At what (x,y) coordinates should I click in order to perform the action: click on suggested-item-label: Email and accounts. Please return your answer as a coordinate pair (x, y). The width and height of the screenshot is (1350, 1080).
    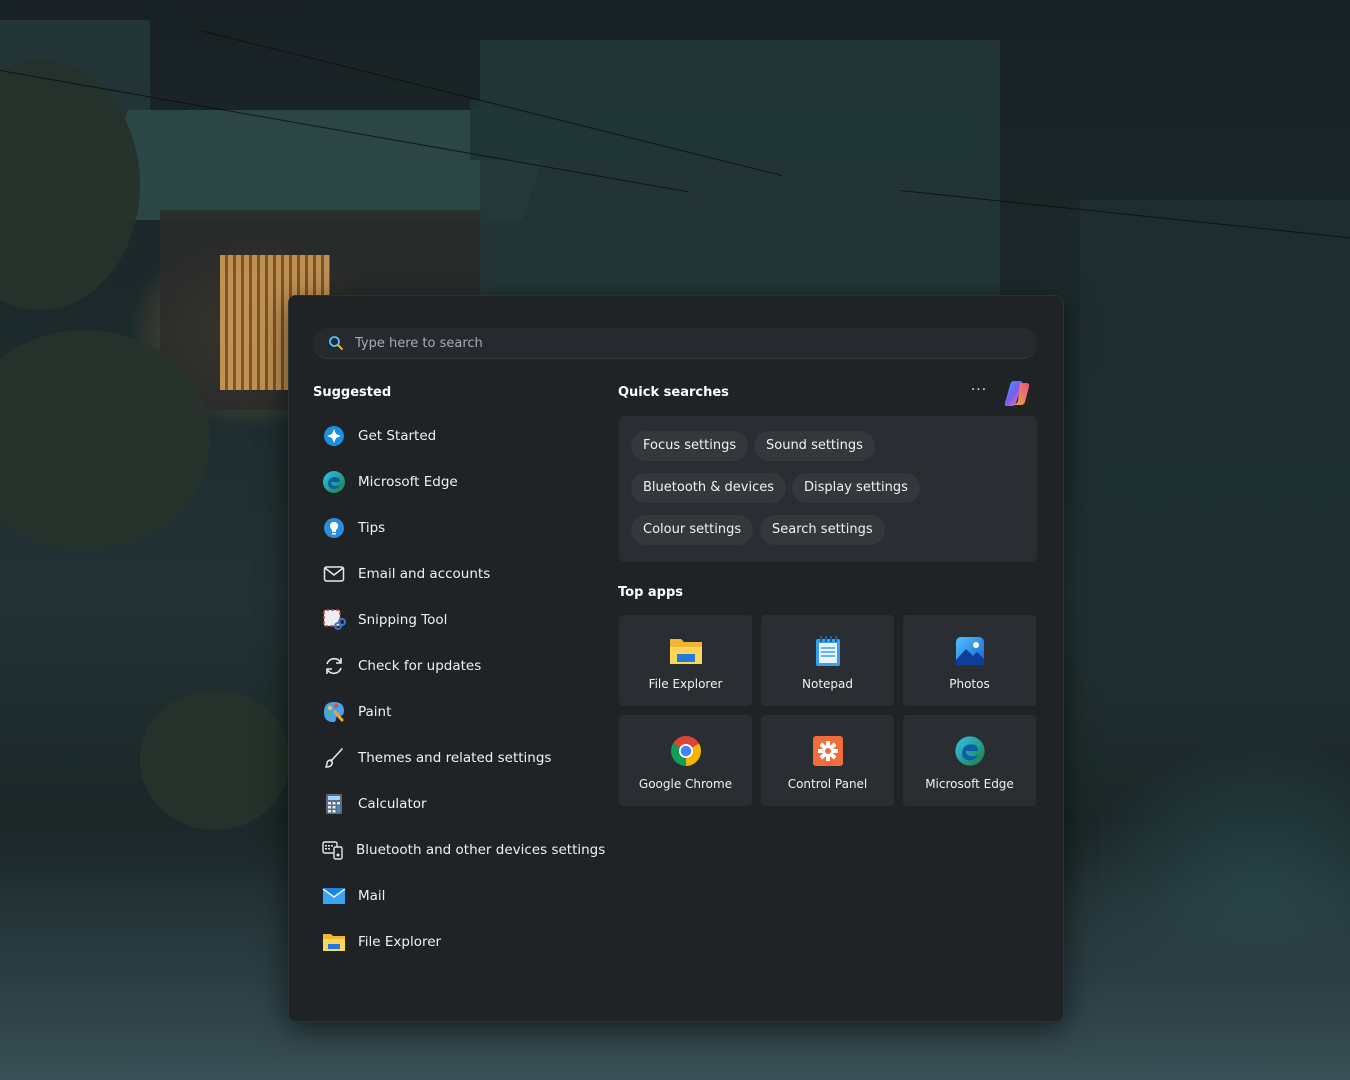
    Looking at the image, I should click on (424, 574).